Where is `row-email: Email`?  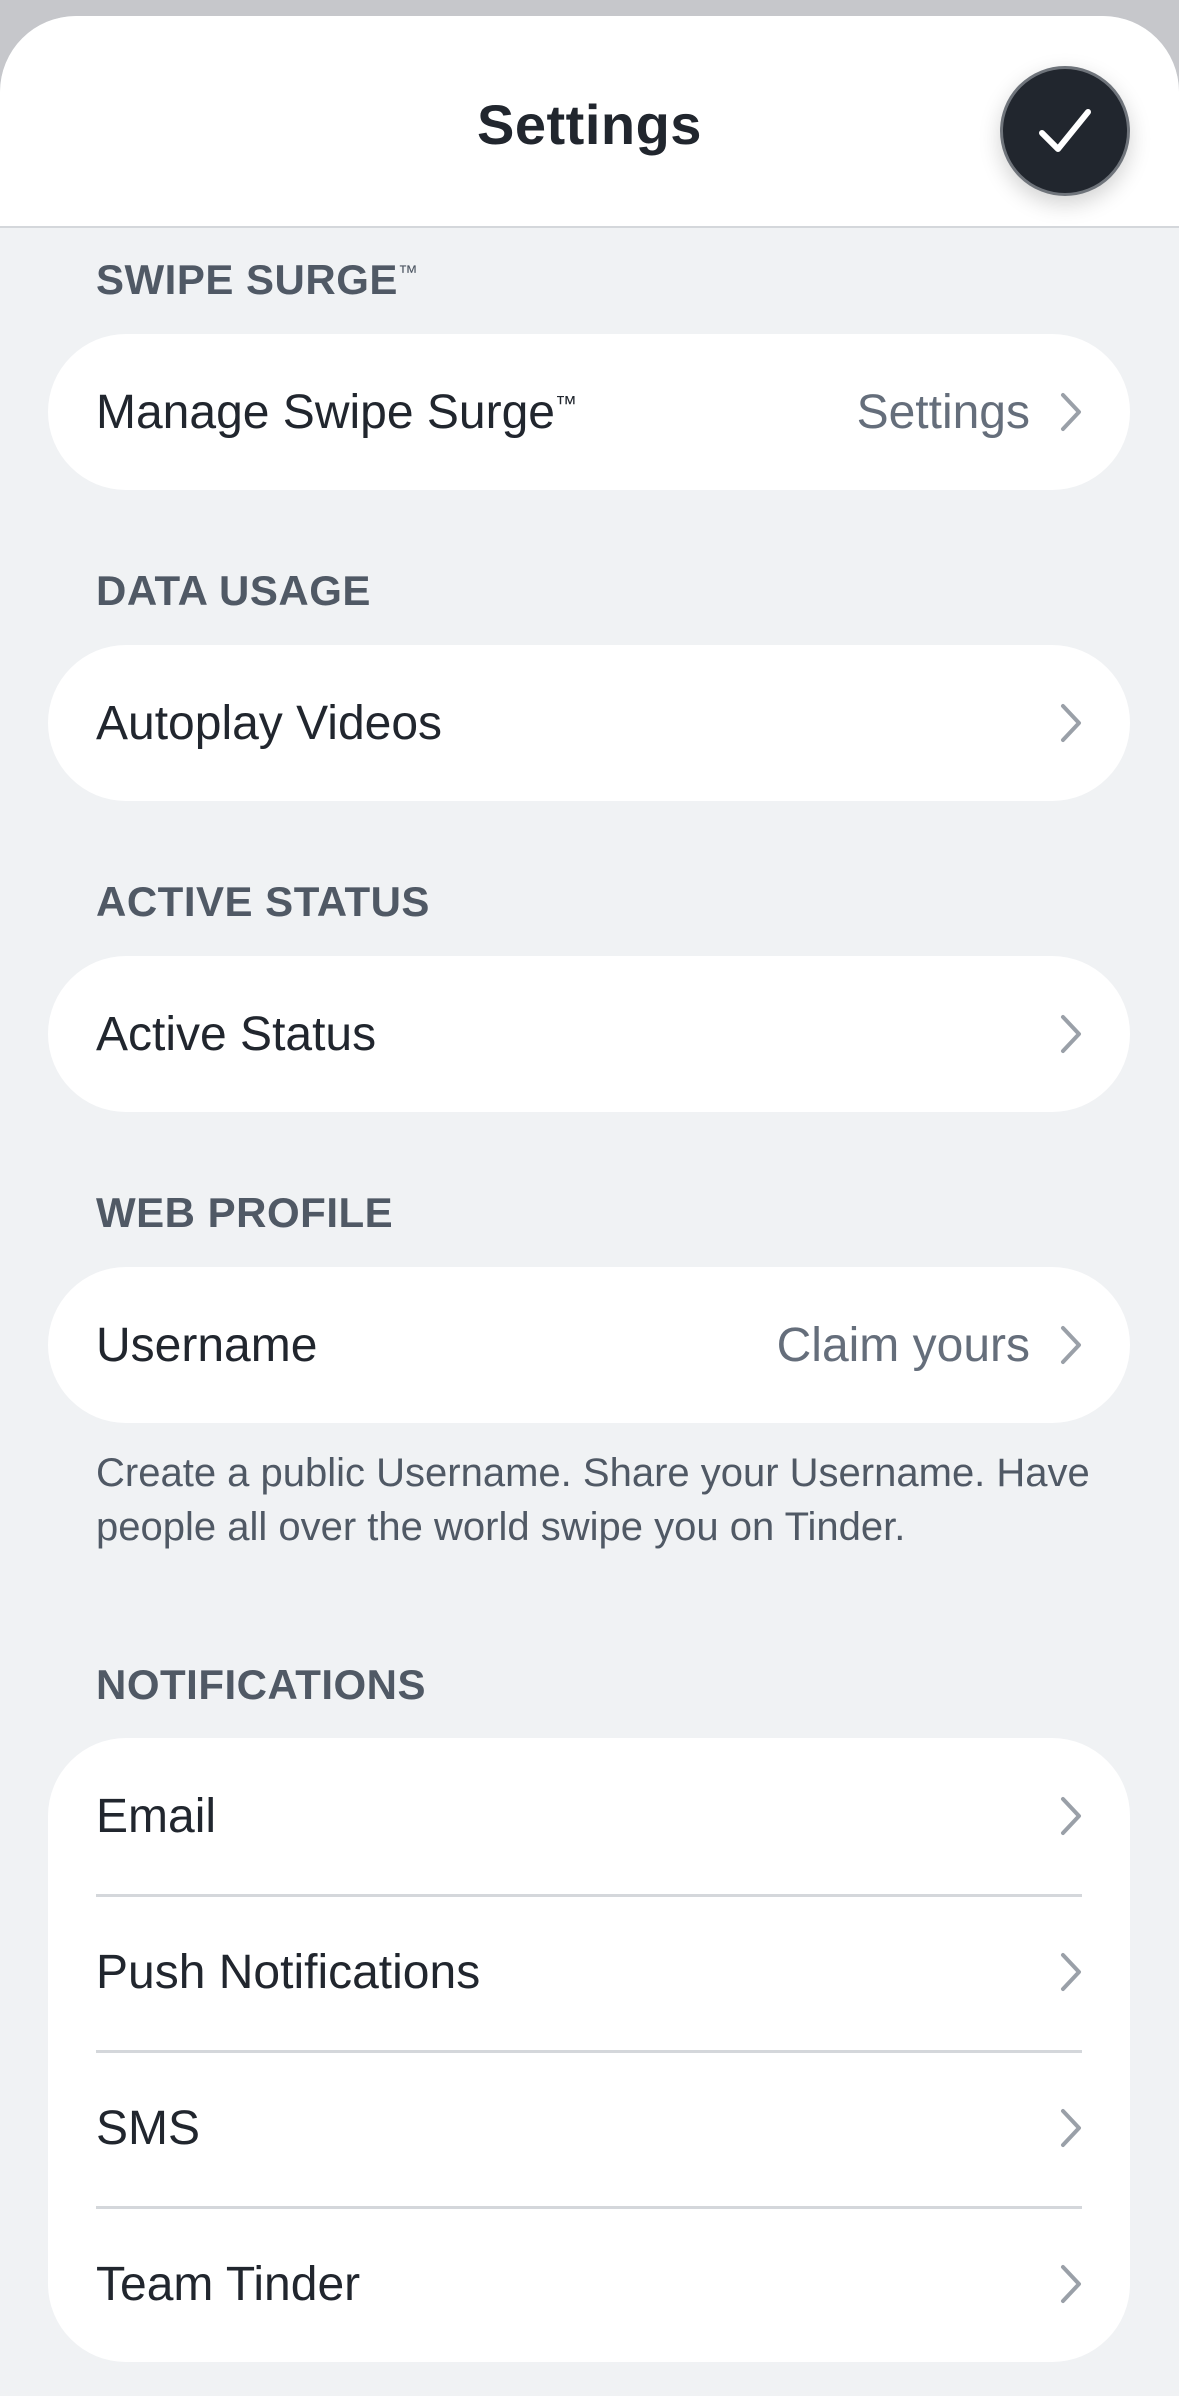
row-email: Email is located at coordinates (589, 1816).